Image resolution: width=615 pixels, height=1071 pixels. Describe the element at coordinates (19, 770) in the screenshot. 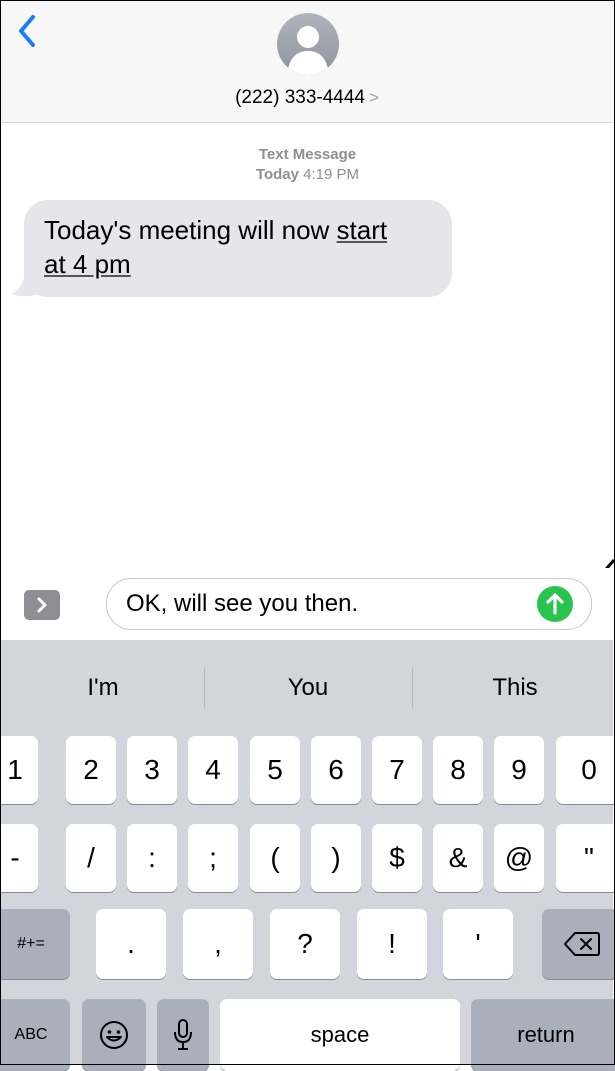

I see `key-1: 1` at that location.